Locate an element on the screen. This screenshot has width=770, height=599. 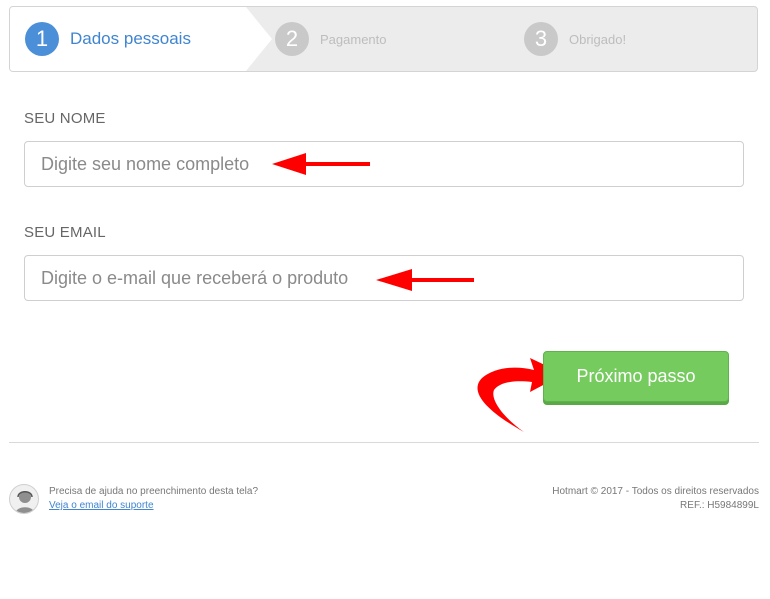
email-label: SEU EMAIL is located at coordinates (65, 232).